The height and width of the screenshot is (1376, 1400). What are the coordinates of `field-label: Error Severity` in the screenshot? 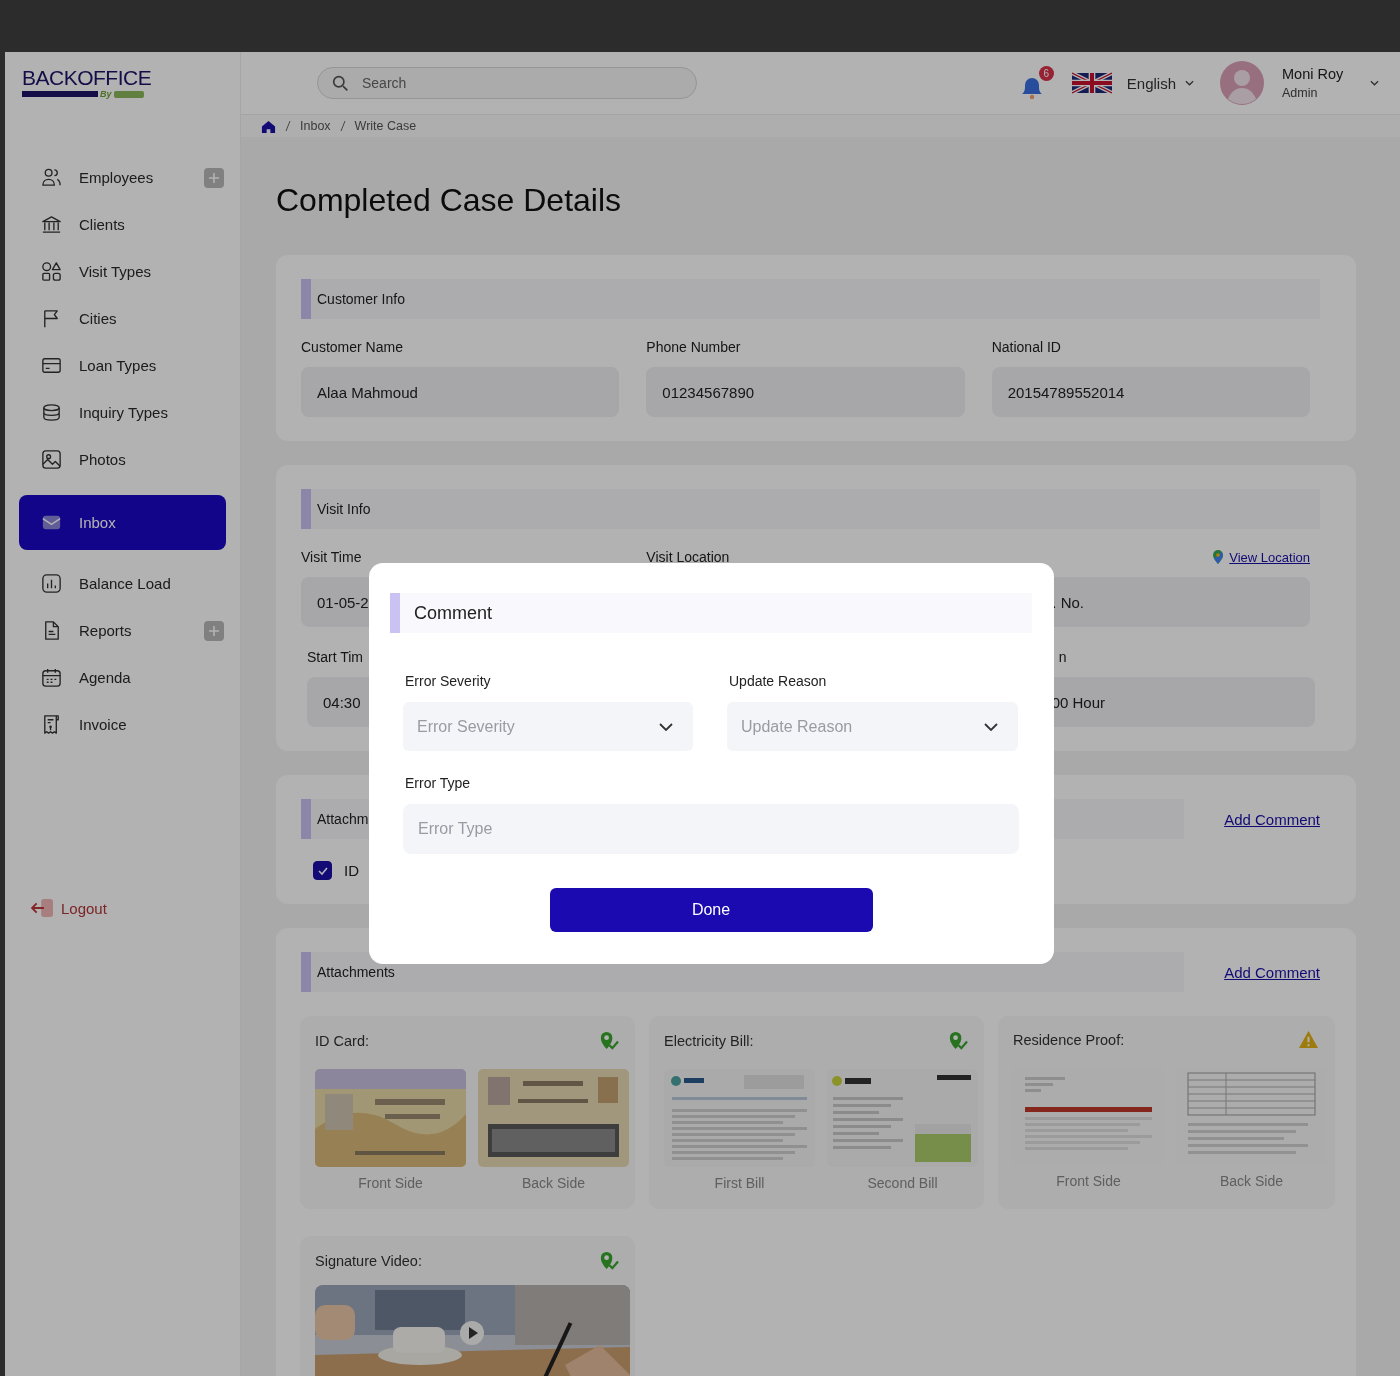 It's located at (448, 681).